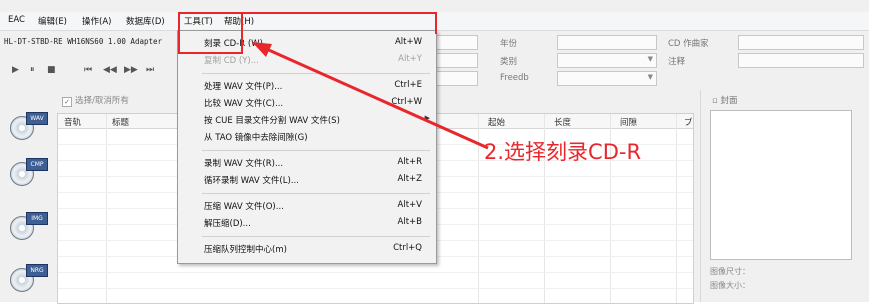  I want to click on skip-back-icon: ⏮, so click(88, 70).